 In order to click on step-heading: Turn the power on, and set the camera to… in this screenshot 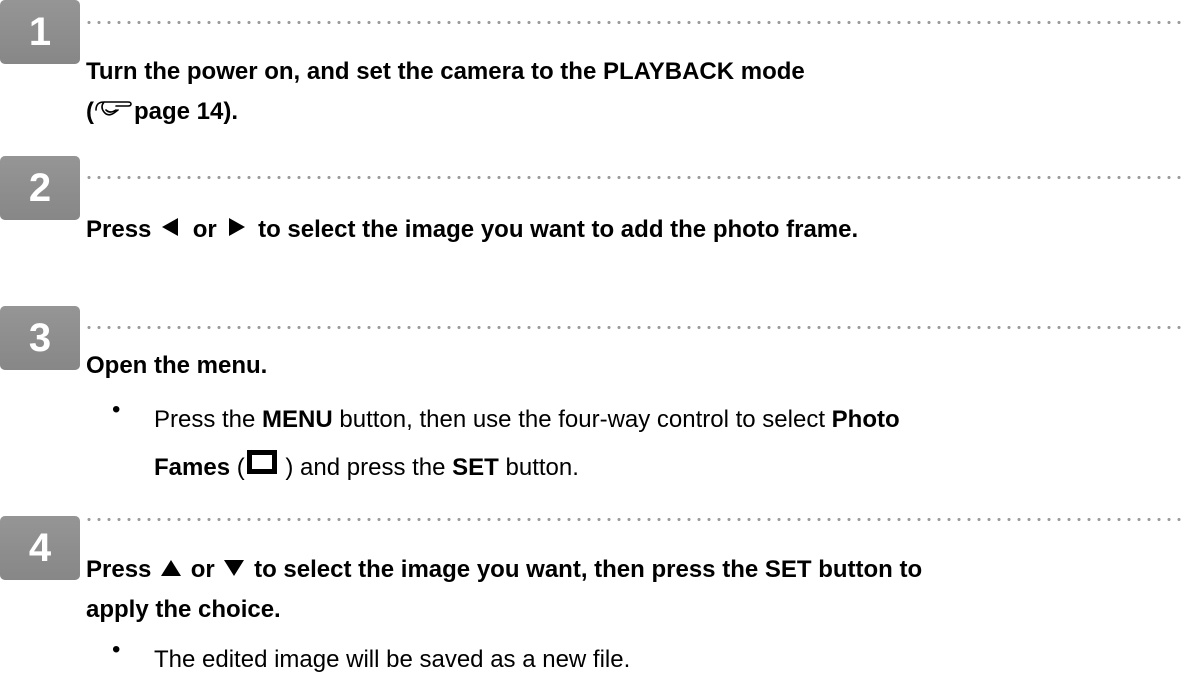, I will do `click(445, 71)`.